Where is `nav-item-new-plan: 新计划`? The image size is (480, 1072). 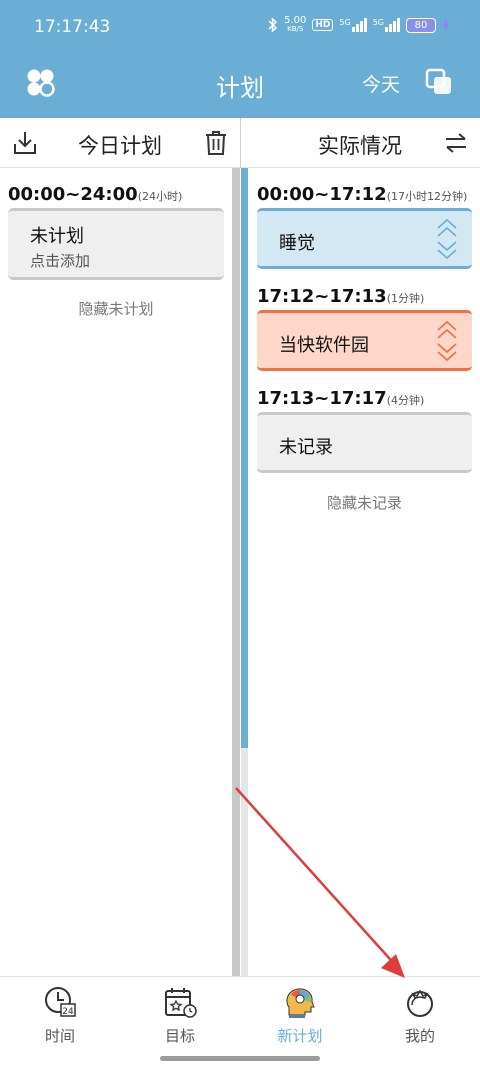
nav-item-new-plan: 新计划 is located at coordinates (300, 1015).